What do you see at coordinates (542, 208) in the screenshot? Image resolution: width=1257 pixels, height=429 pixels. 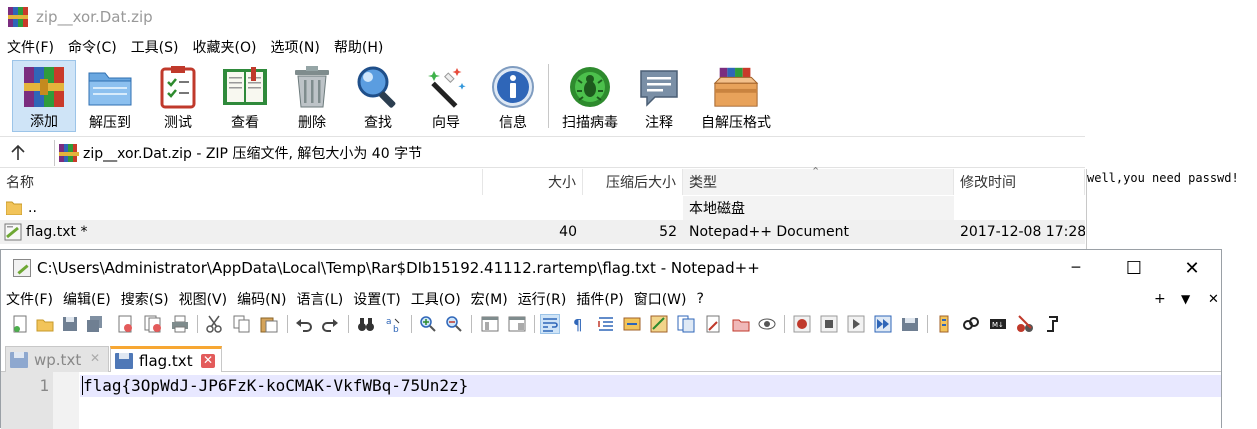 I see `file-row-parent: .. 本地磁盘` at bounding box center [542, 208].